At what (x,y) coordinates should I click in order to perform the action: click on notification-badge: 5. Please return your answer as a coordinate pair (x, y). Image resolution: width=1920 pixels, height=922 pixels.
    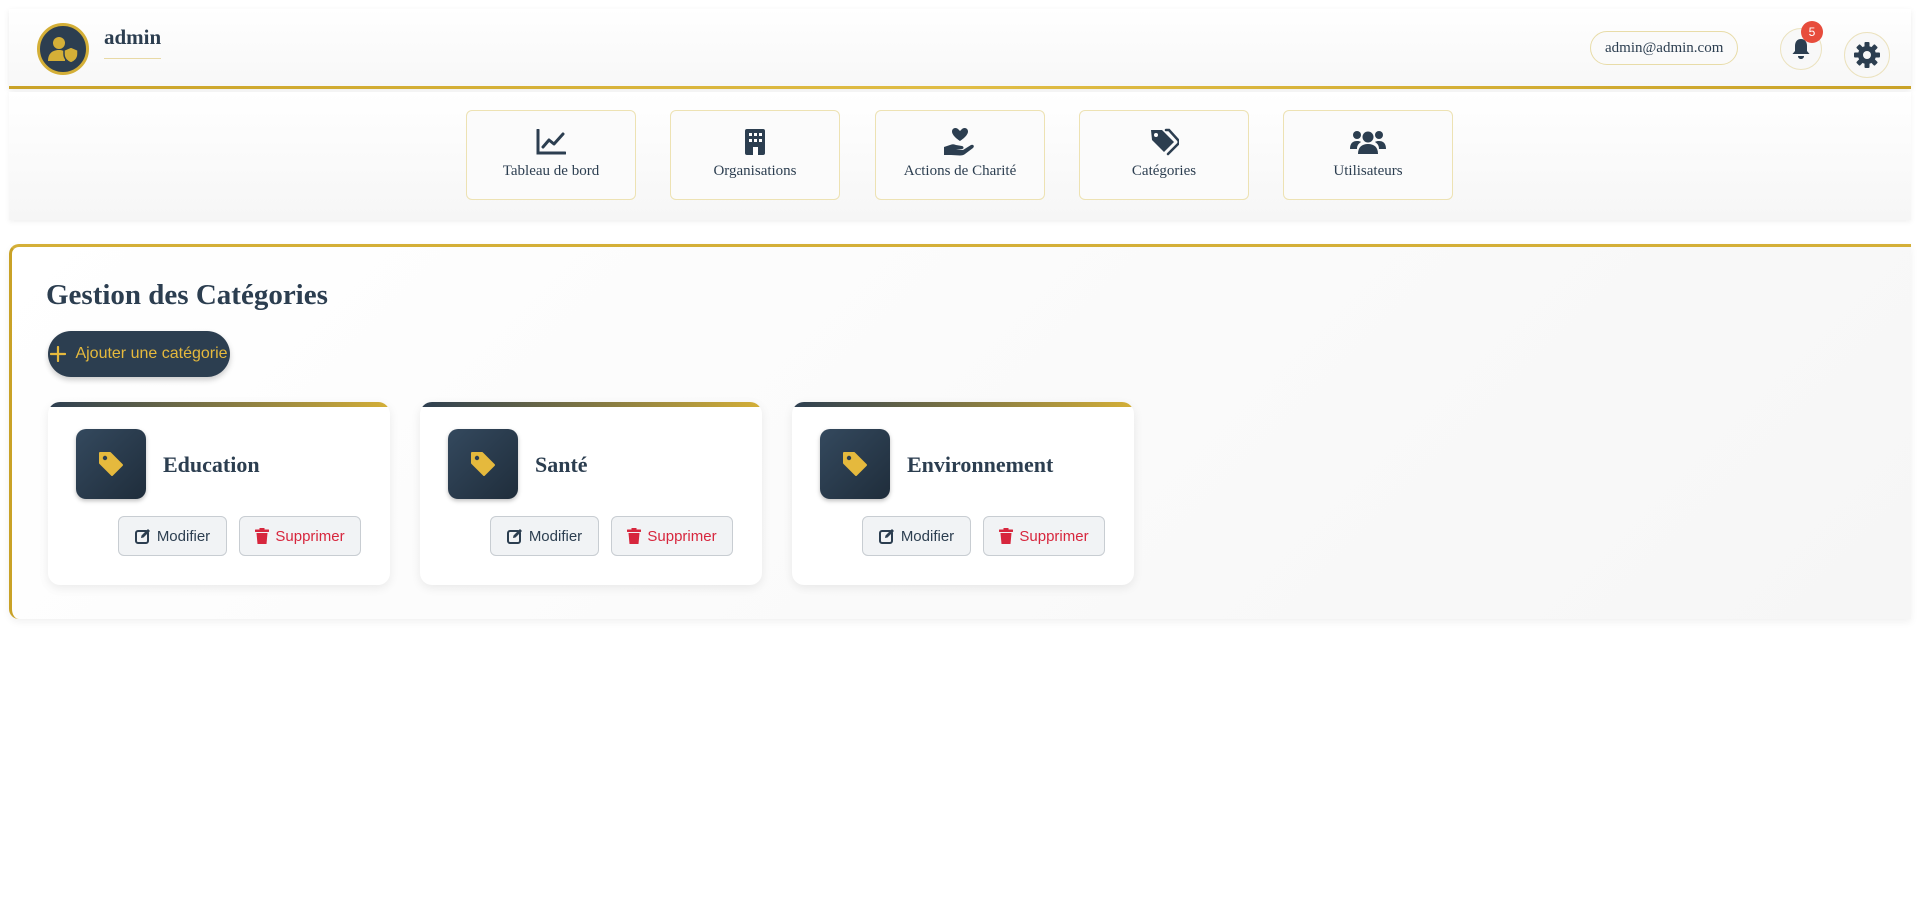
    Looking at the image, I should click on (1812, 32).